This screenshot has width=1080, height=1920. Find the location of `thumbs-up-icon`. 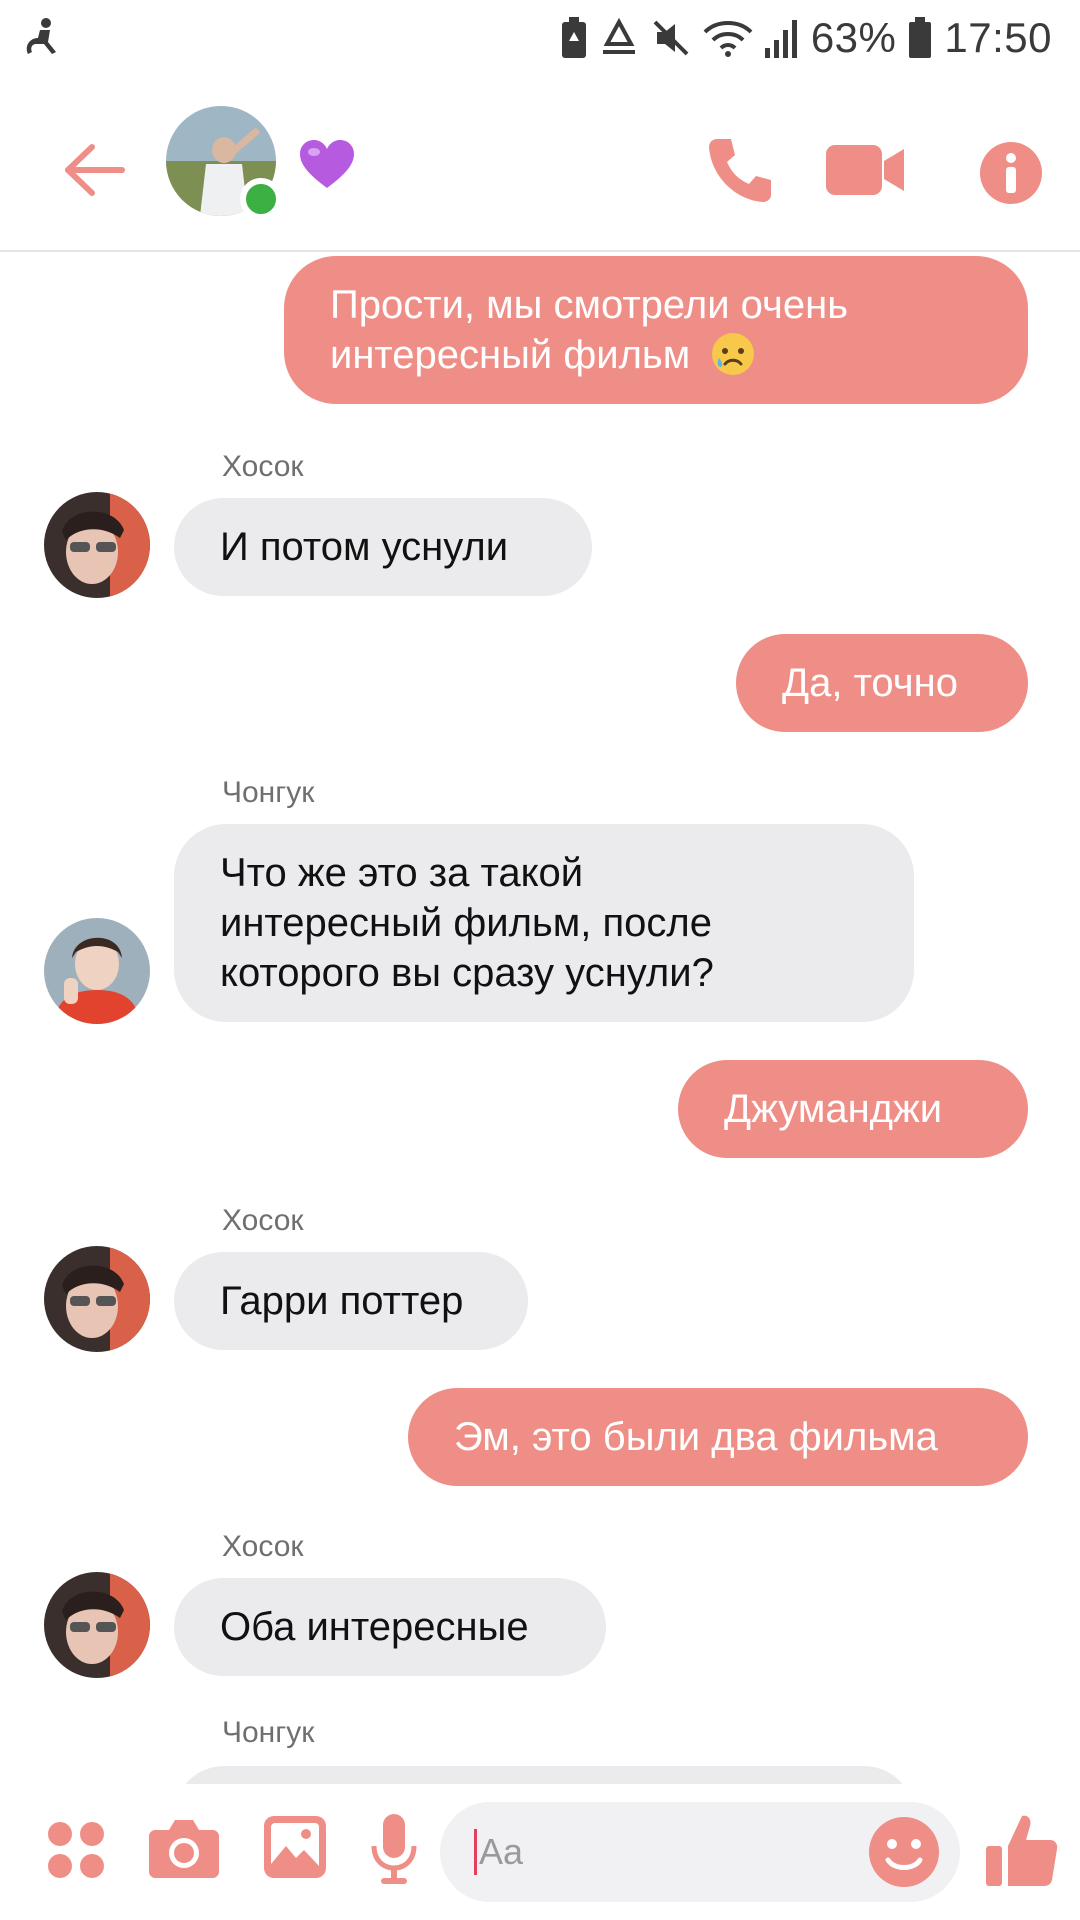

thumbs-up-icon is located at coordinates (1022, 1850).